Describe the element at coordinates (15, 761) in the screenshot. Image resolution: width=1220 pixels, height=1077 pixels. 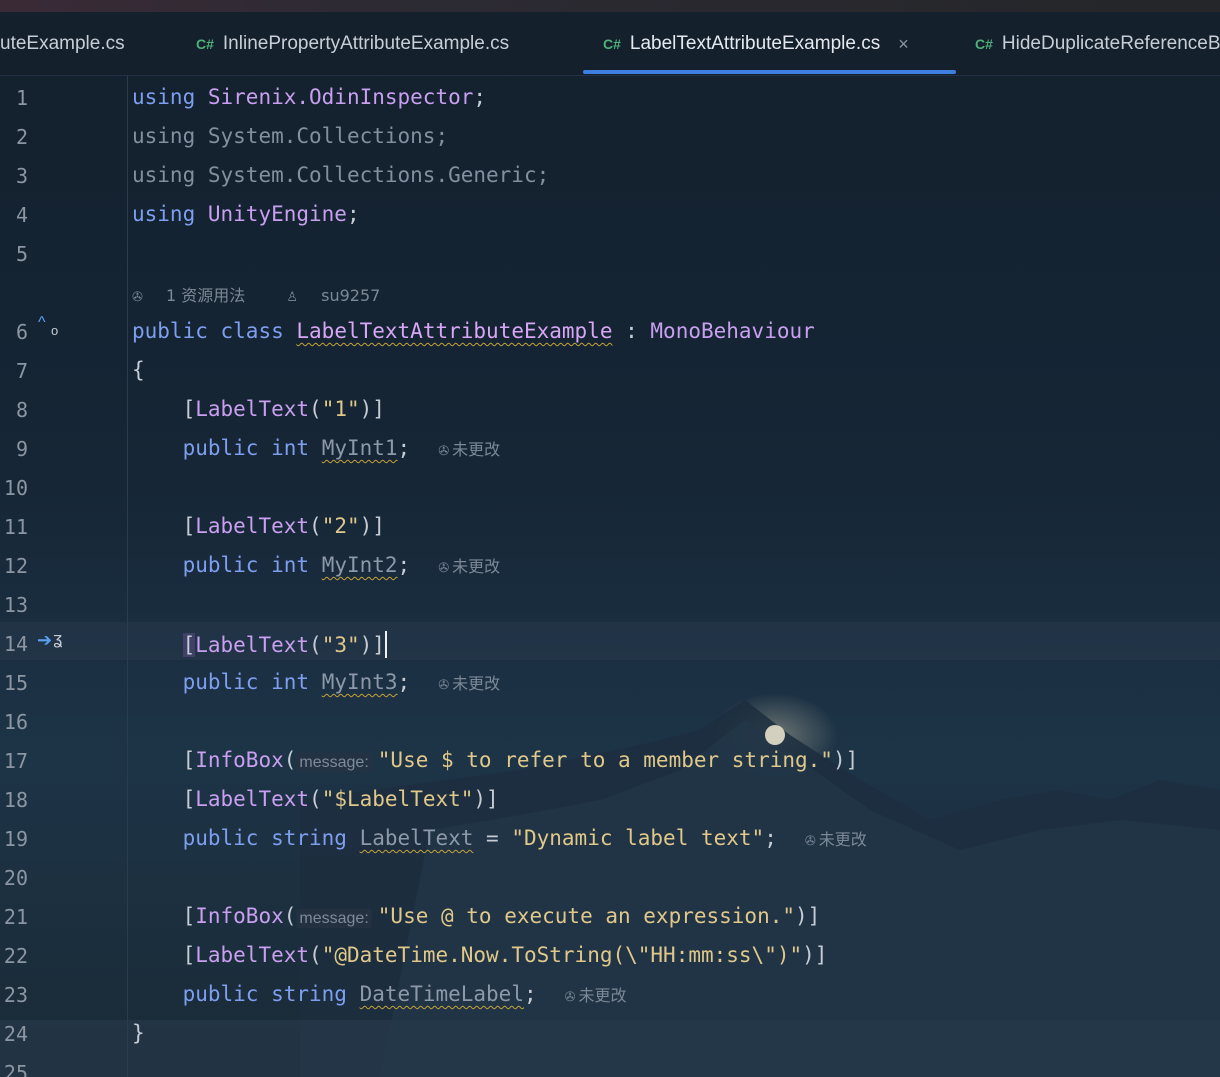
I see `line-number: 17` at that location.